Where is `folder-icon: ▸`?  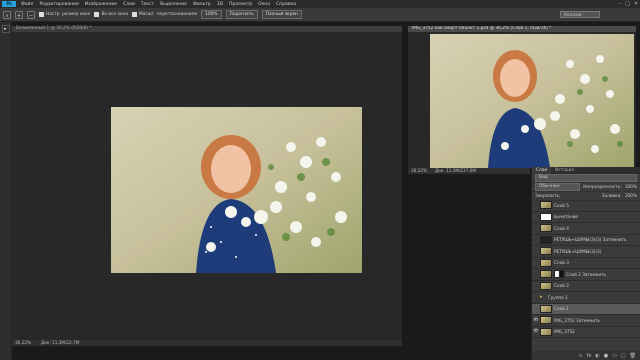 folder-icon: ▸ is located at coordinates (541, 297).